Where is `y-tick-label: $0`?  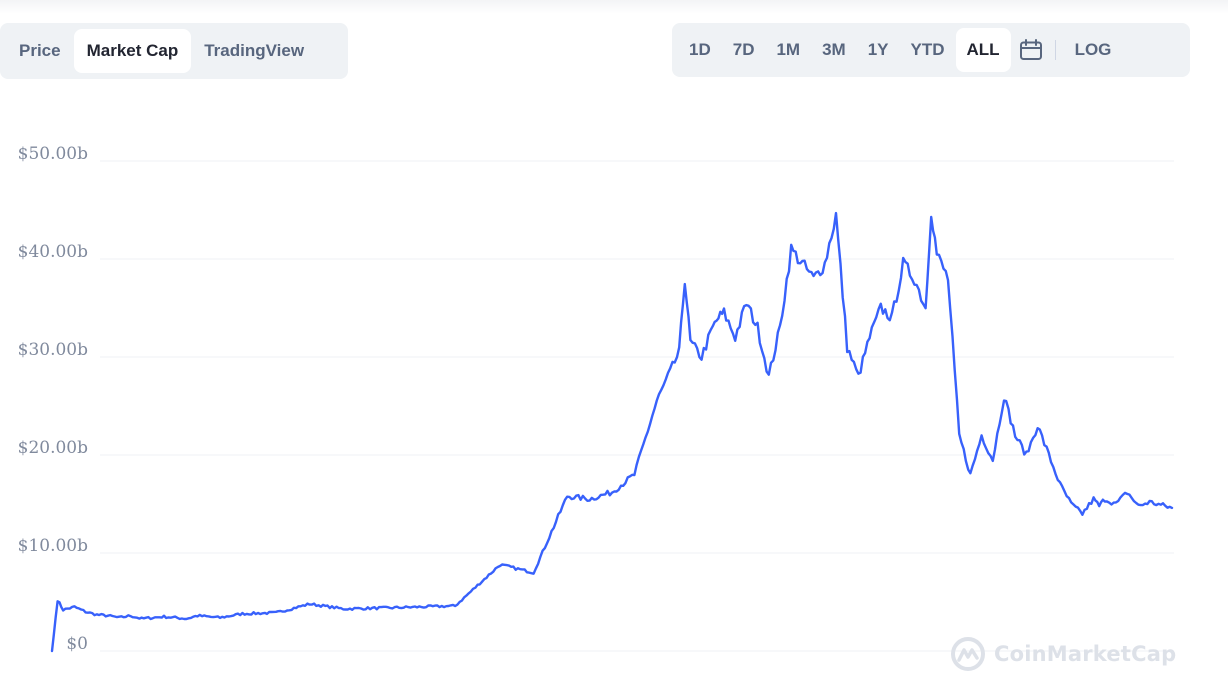
y-tick-label: $0 is located at coordinates (77, 644).